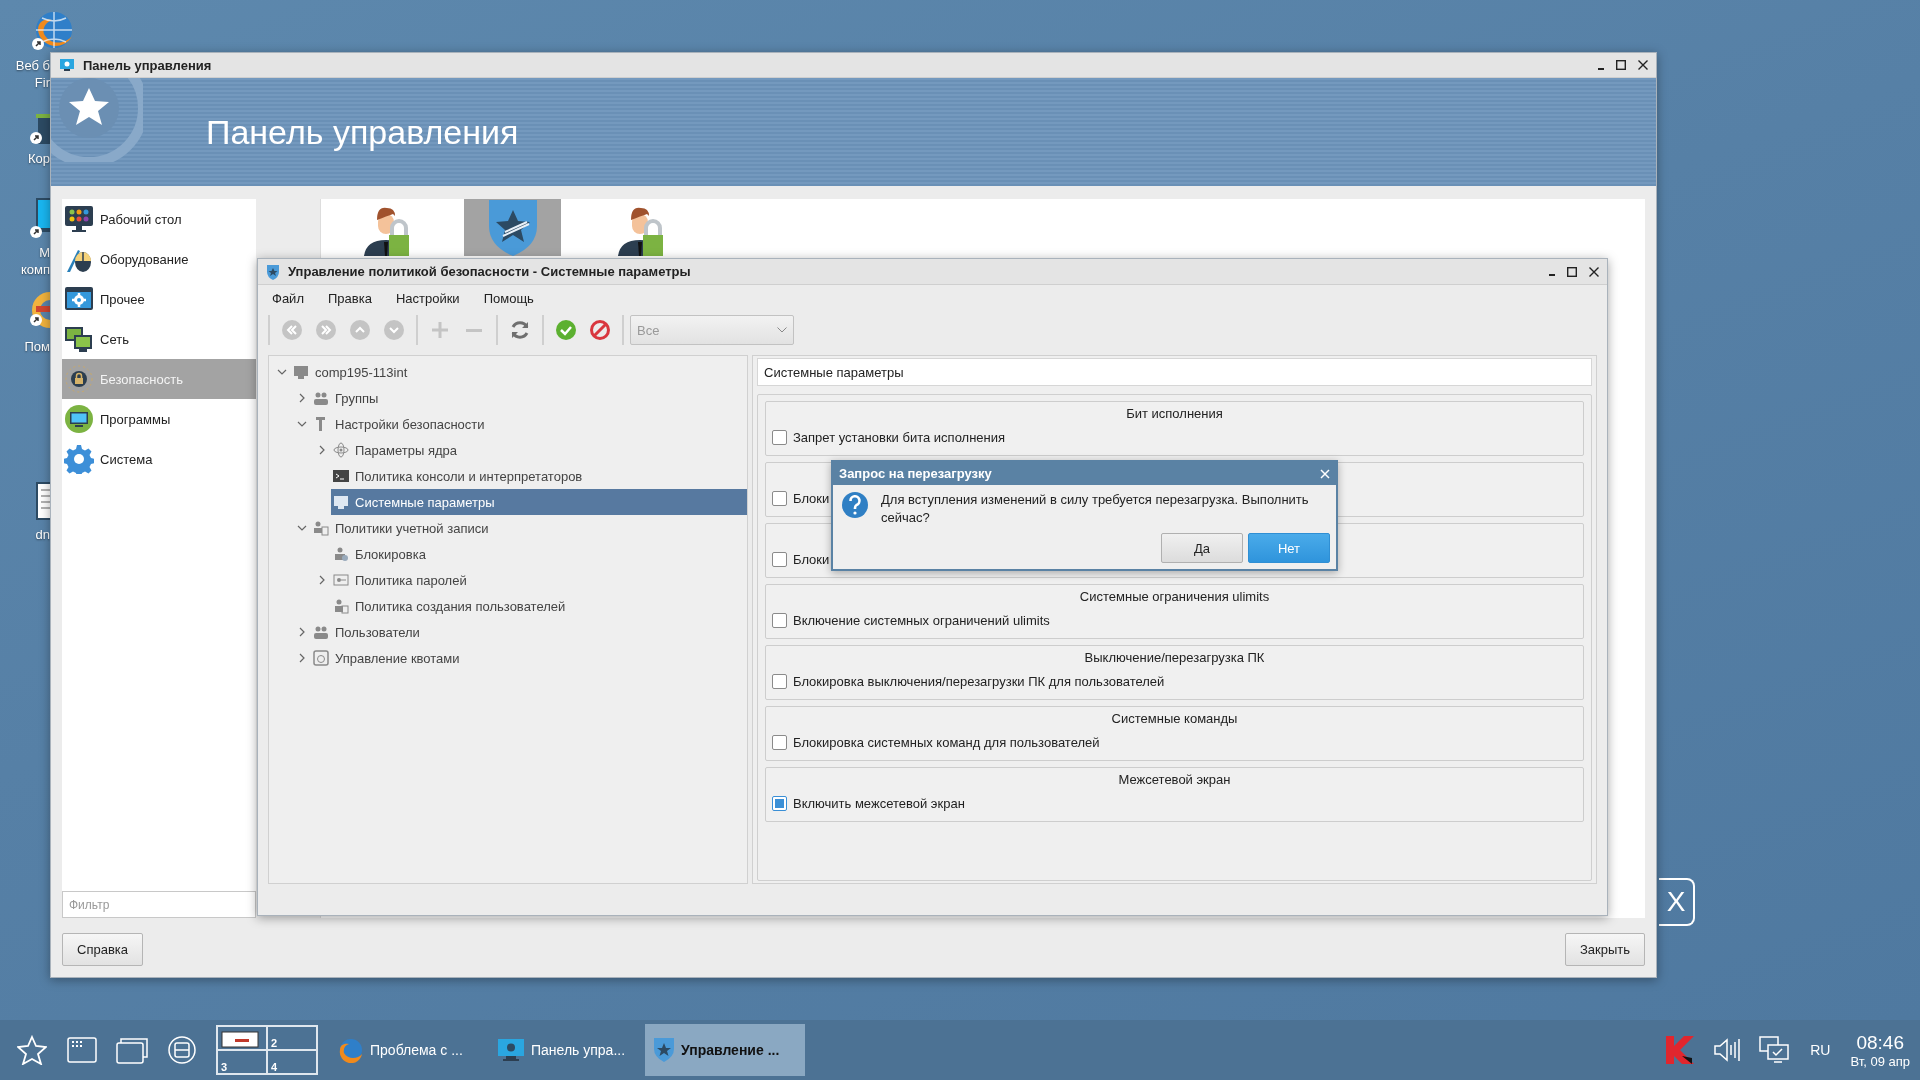  I want to click on user-lock-icon, so click(341, 554).